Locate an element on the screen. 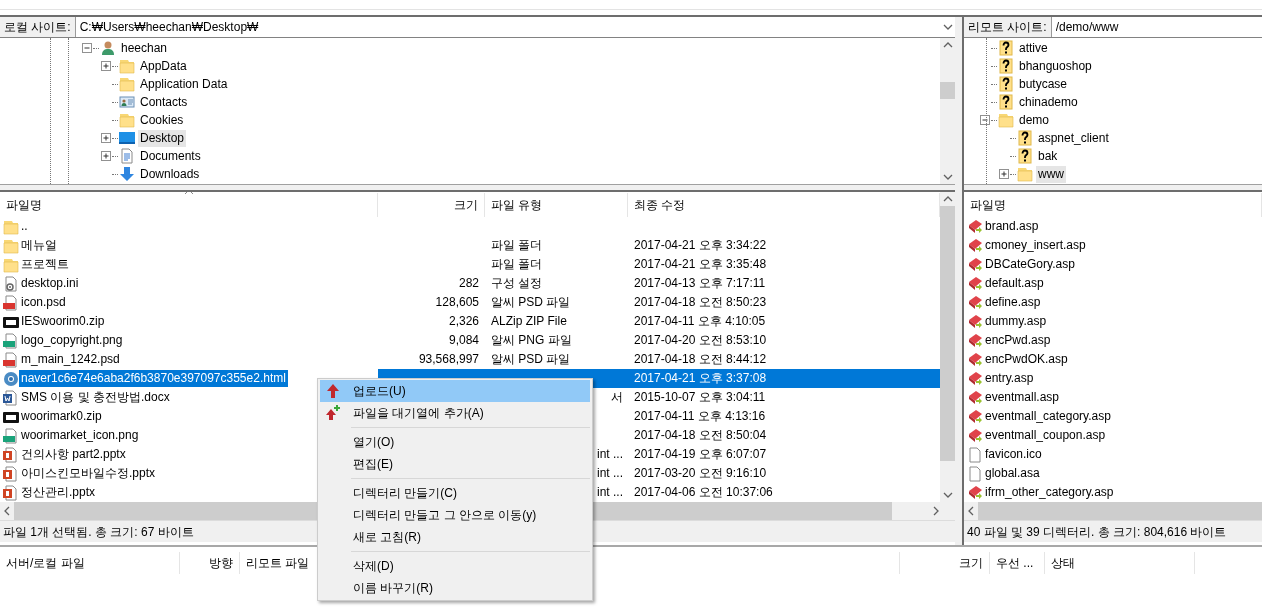 The width and height of the screenshot is (1262, 616). modified-date: 2017-03-20 오전 9:16:10 is located at coordinates (700, 473).